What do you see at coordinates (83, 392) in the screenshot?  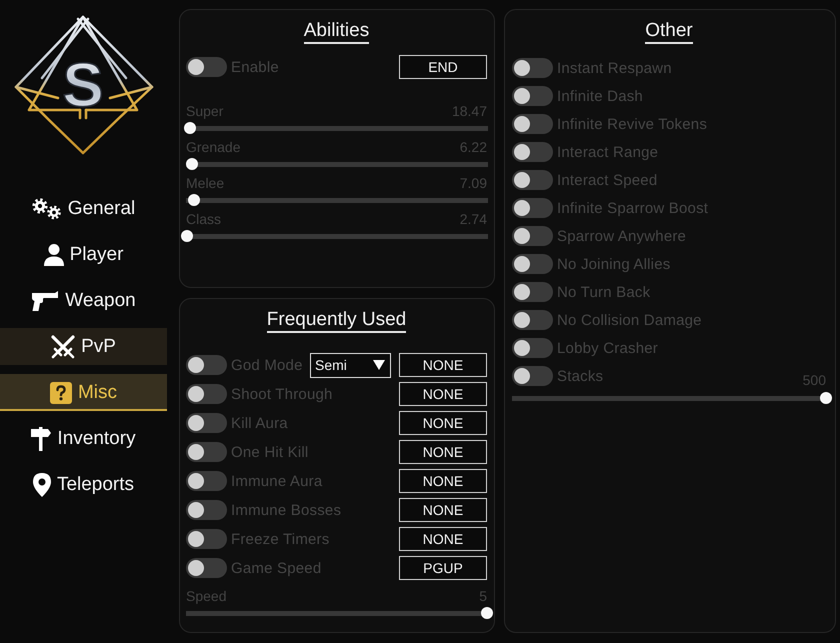 I see `nav-item: Misc` at bounding box center [83, 392].